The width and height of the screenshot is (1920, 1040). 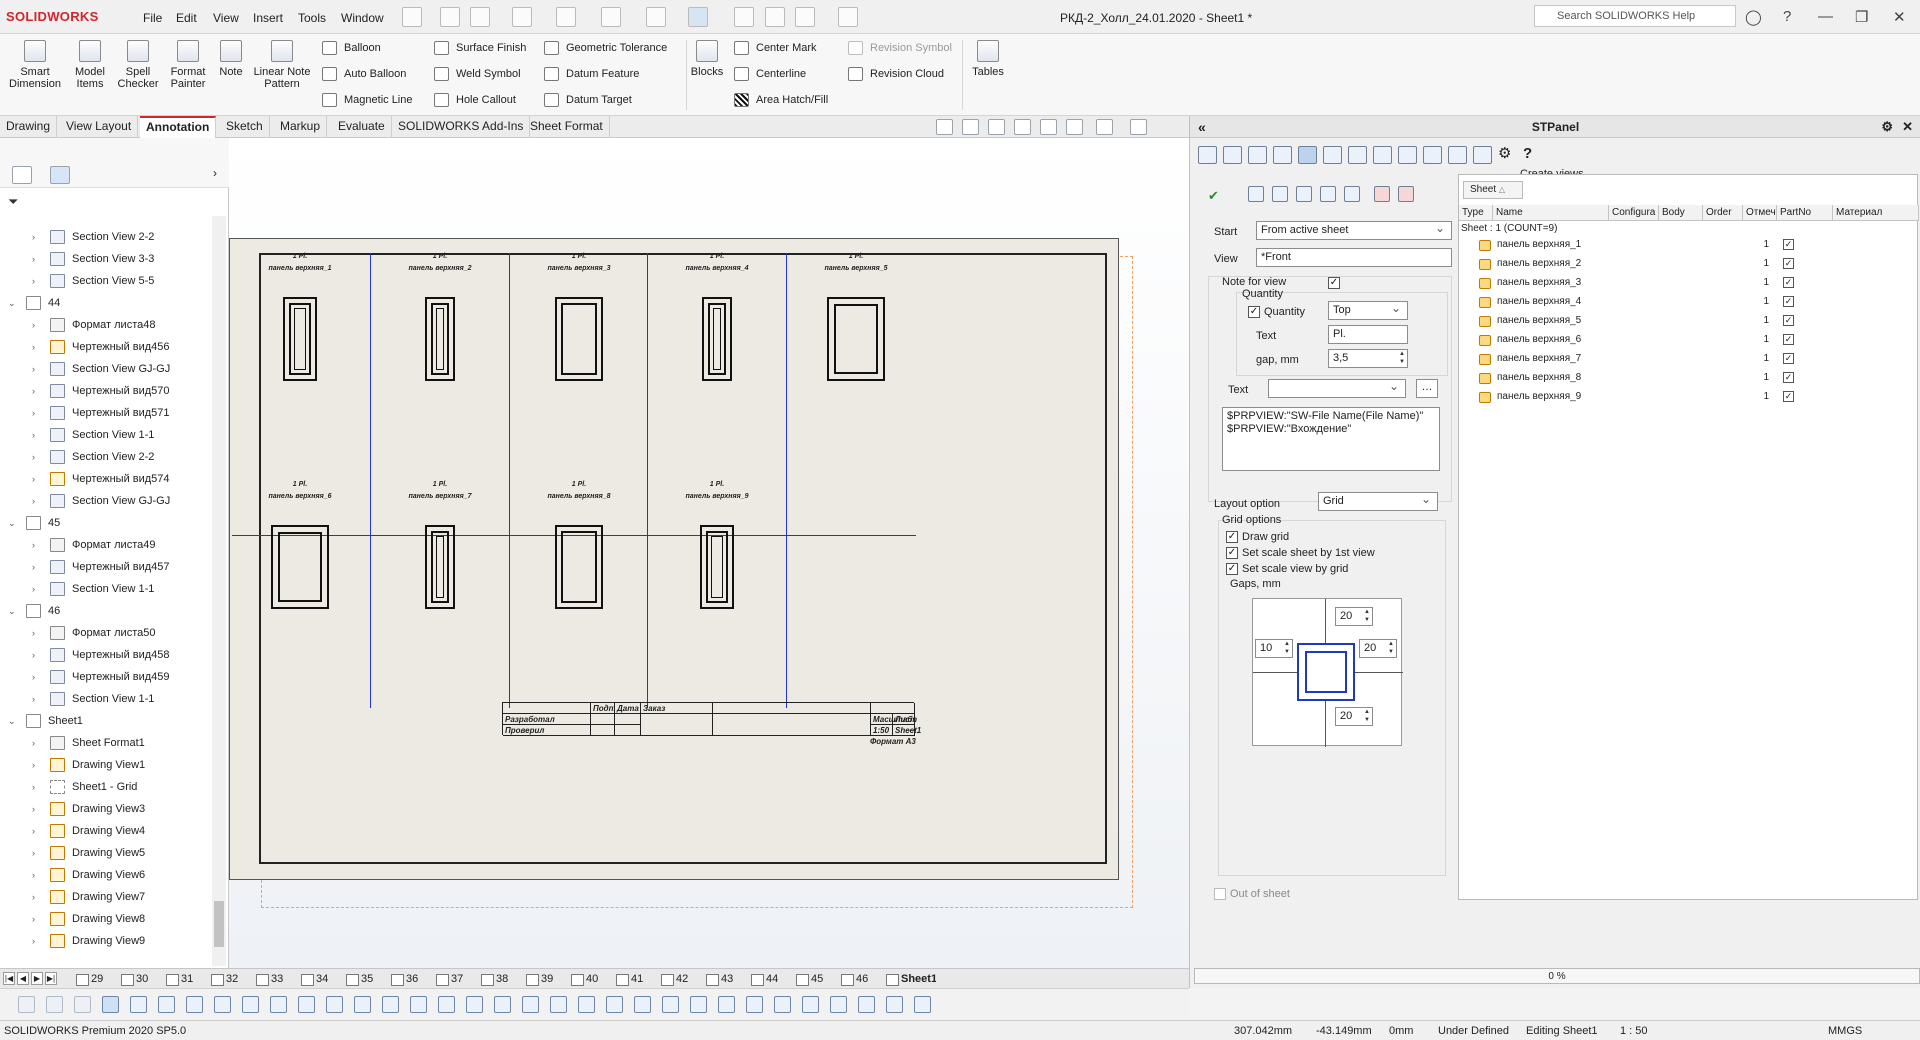 What do you see at coordinates (12, 523) in the screenshot?
I see `chevron-down-icon: ⌄` at bounding box center [12, 523].